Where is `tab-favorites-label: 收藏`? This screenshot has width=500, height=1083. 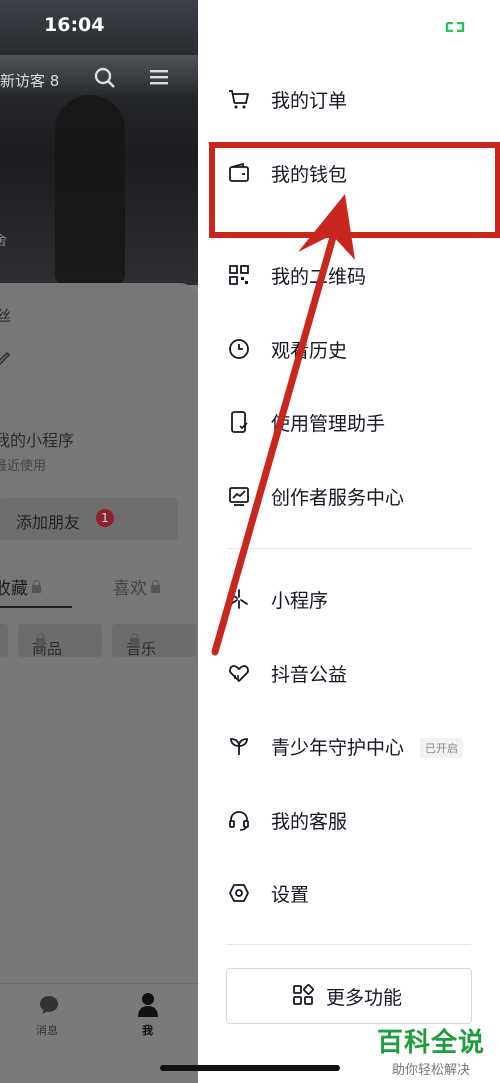
tab-favorites-label: 收藏 is located at coordinates (14, 589).